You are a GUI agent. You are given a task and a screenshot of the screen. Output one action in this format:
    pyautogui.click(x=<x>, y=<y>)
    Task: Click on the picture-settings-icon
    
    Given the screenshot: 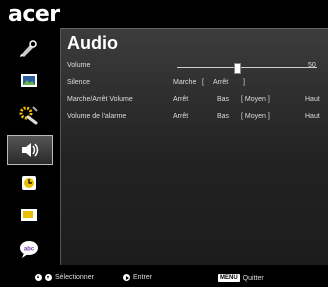 What is the action you would take?
    pyautogui.click(x=28, y=48)
    